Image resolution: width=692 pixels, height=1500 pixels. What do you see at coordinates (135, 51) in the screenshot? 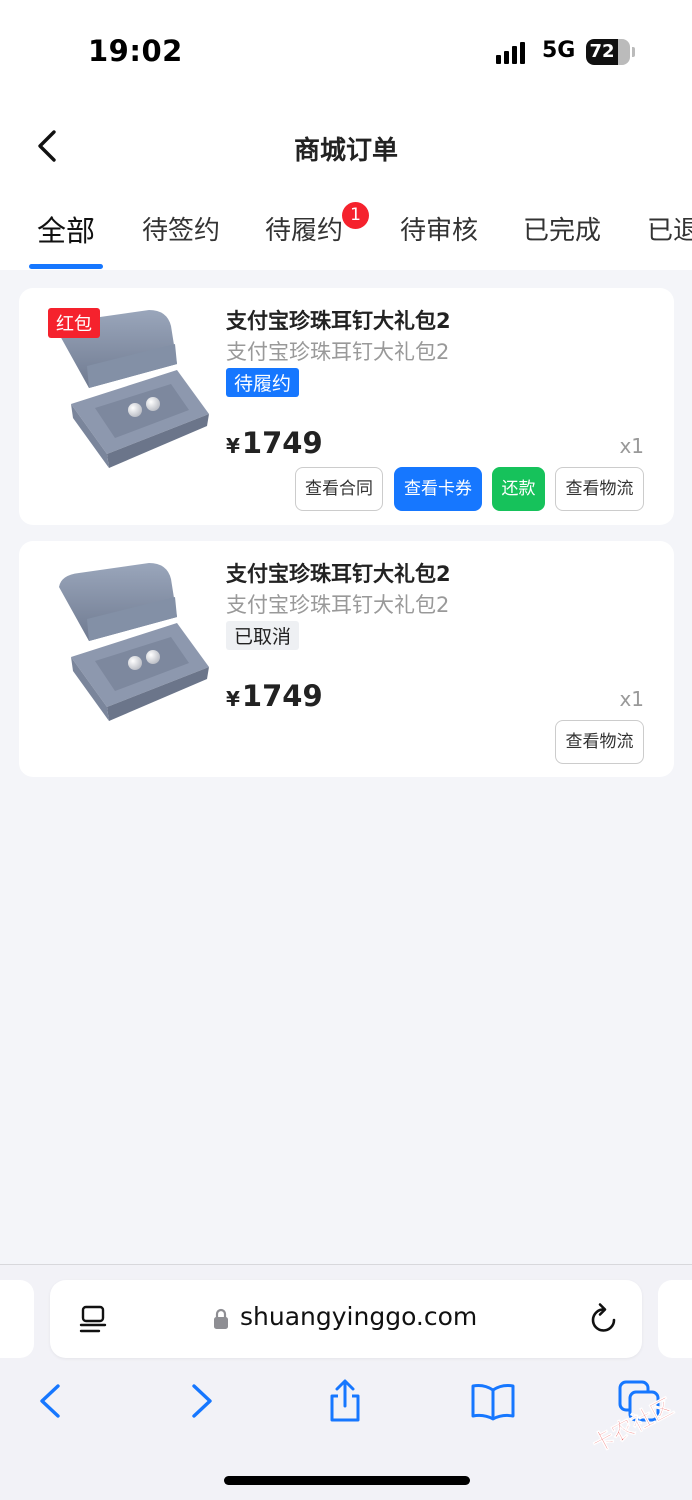
I see `status-time: 19:02` at bounding box center [135, 51].